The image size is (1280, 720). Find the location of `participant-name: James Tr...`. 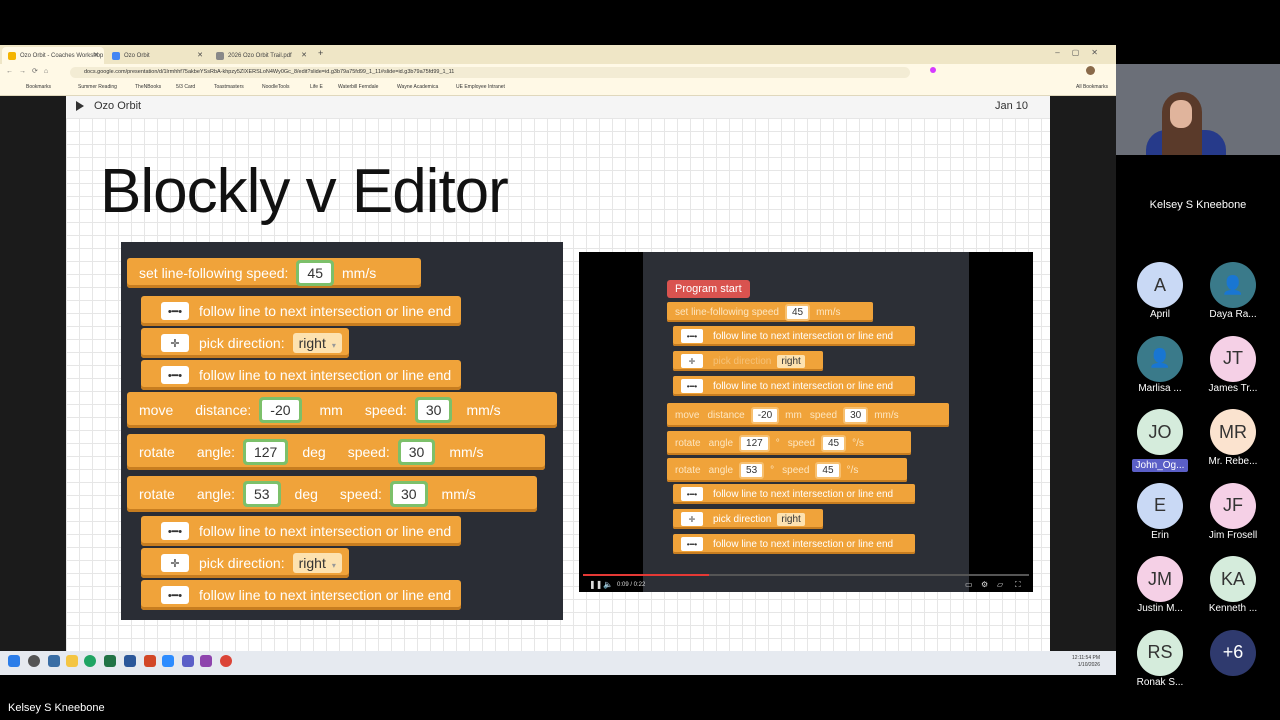

participant-name: James Tr... is located at coordinates (1233, 388).